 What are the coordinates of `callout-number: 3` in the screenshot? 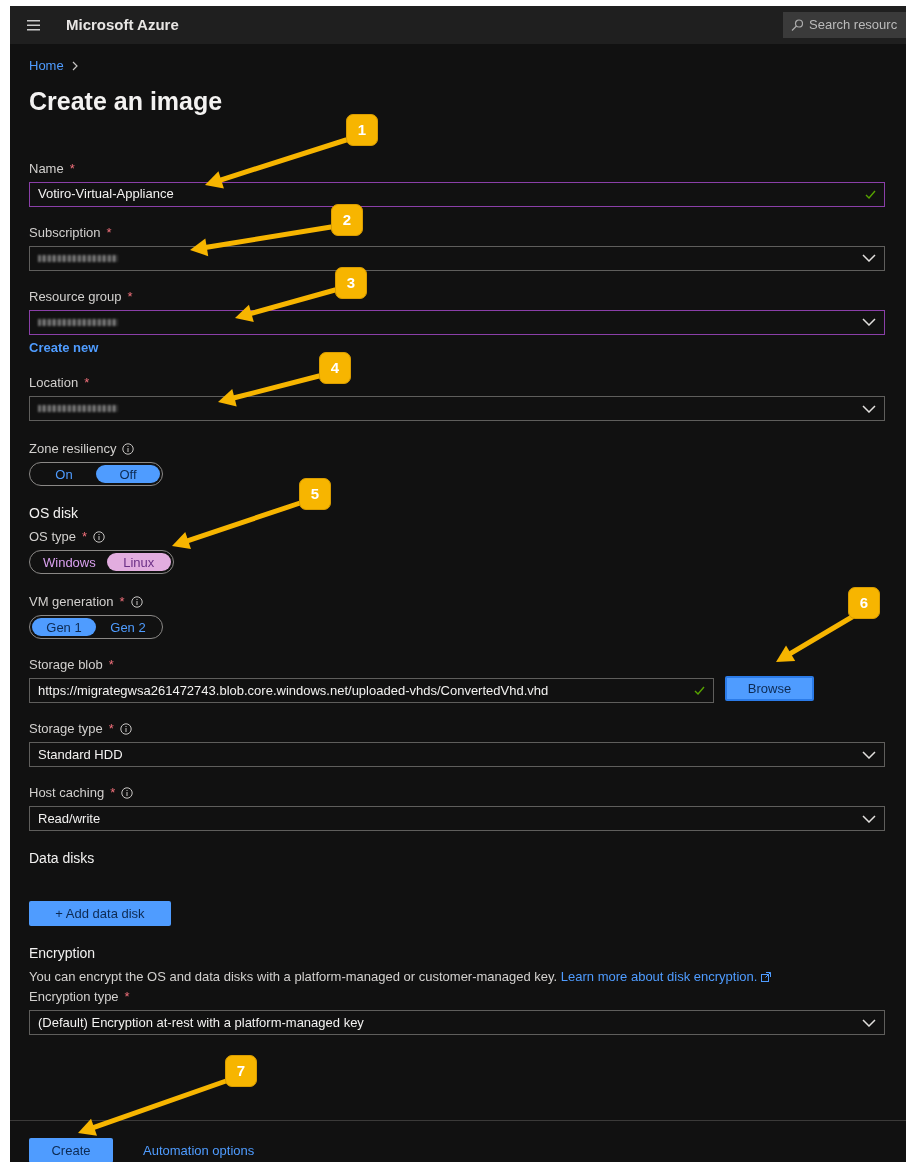 It's located at (351, 283).